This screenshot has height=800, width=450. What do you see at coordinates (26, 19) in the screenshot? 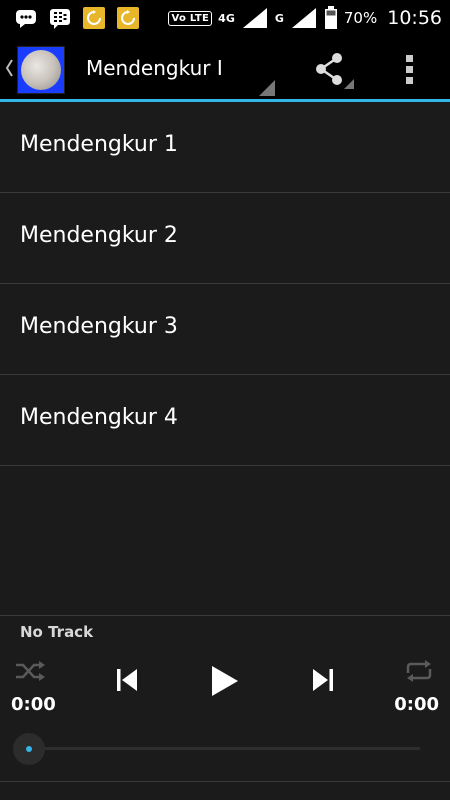
I see `bbm-chat-icon` at bounding box center [26, 19].